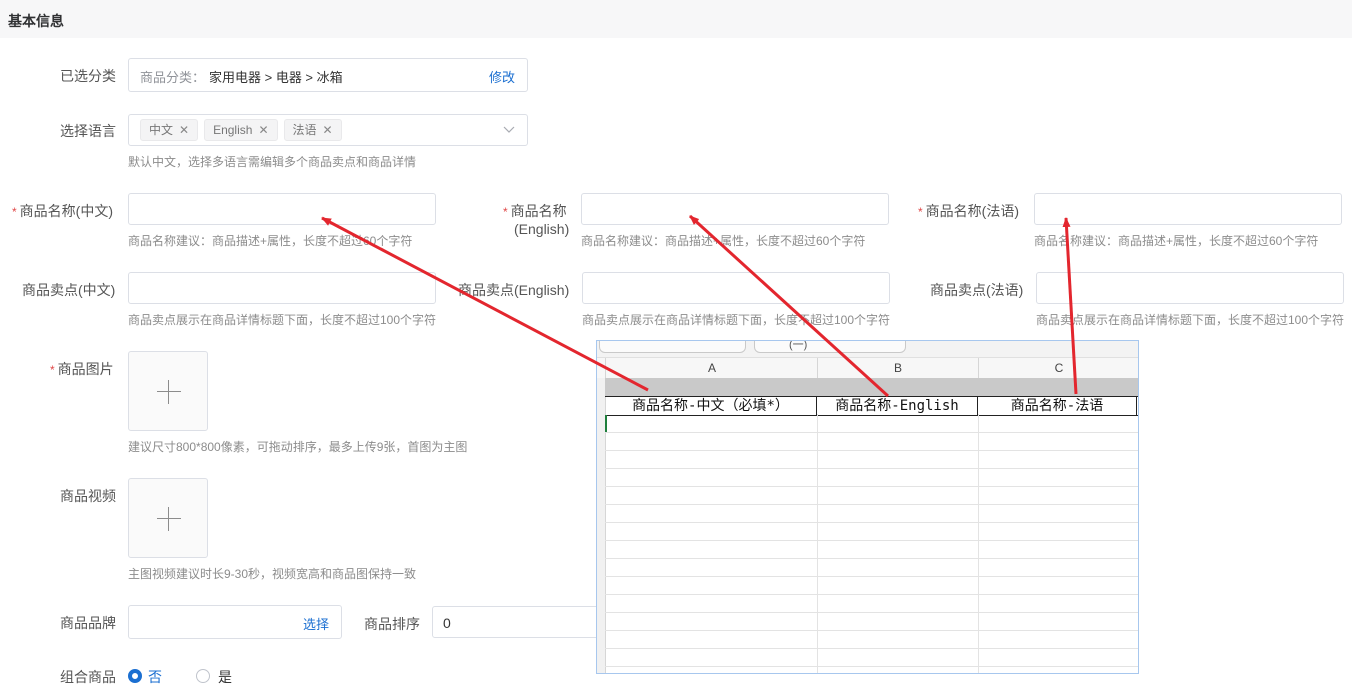  Describe the element at coordinates (485, 304) in the screenshot. I see `arrow-to-name-zh` at that location.